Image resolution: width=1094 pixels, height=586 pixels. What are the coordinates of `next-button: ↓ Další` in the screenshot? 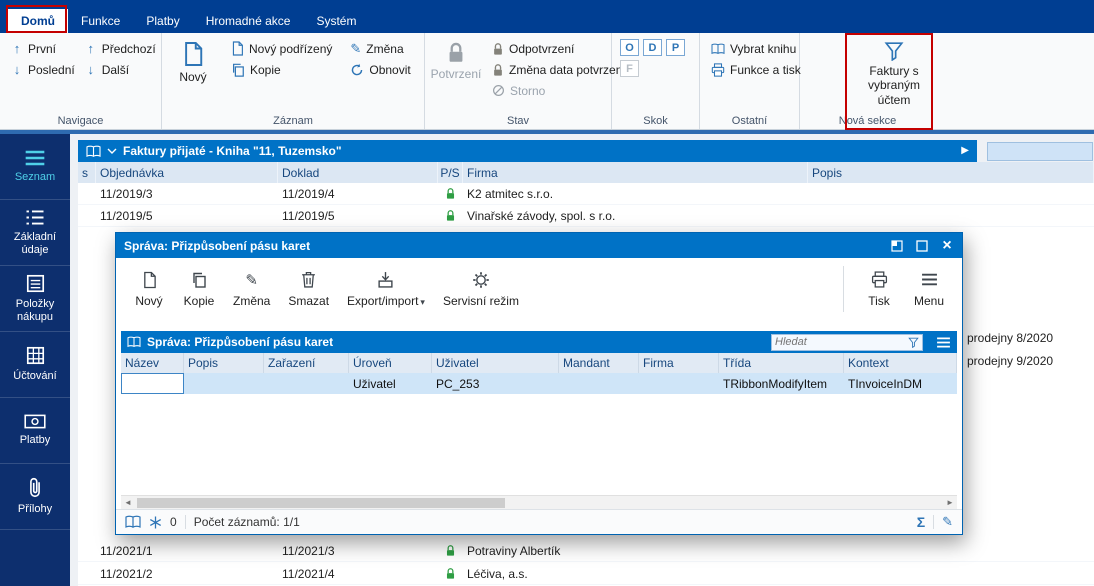 It's located at (120, 69).